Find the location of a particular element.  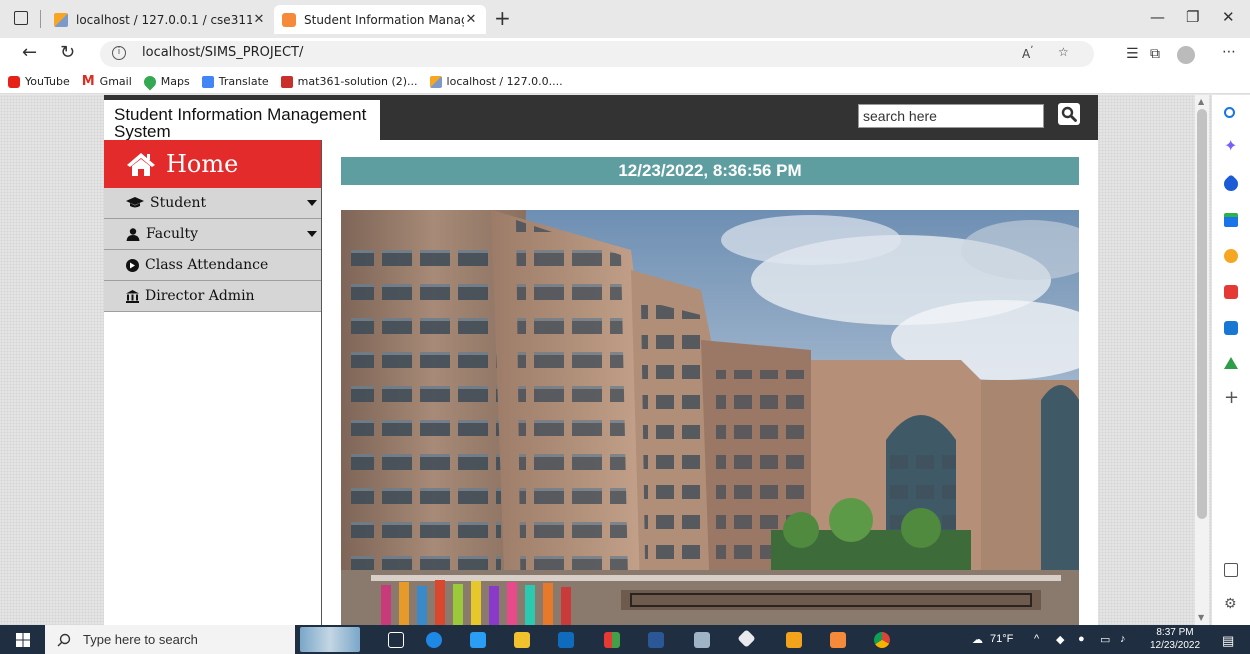

windows-start-icon is located at coordinates (23, 640).